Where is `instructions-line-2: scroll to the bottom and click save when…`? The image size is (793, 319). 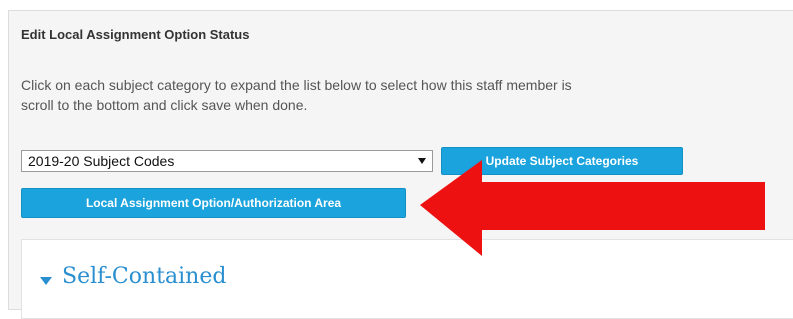
instructions-line-2: scroll to the bottom and click save when… is located at coordinates (164, 105).